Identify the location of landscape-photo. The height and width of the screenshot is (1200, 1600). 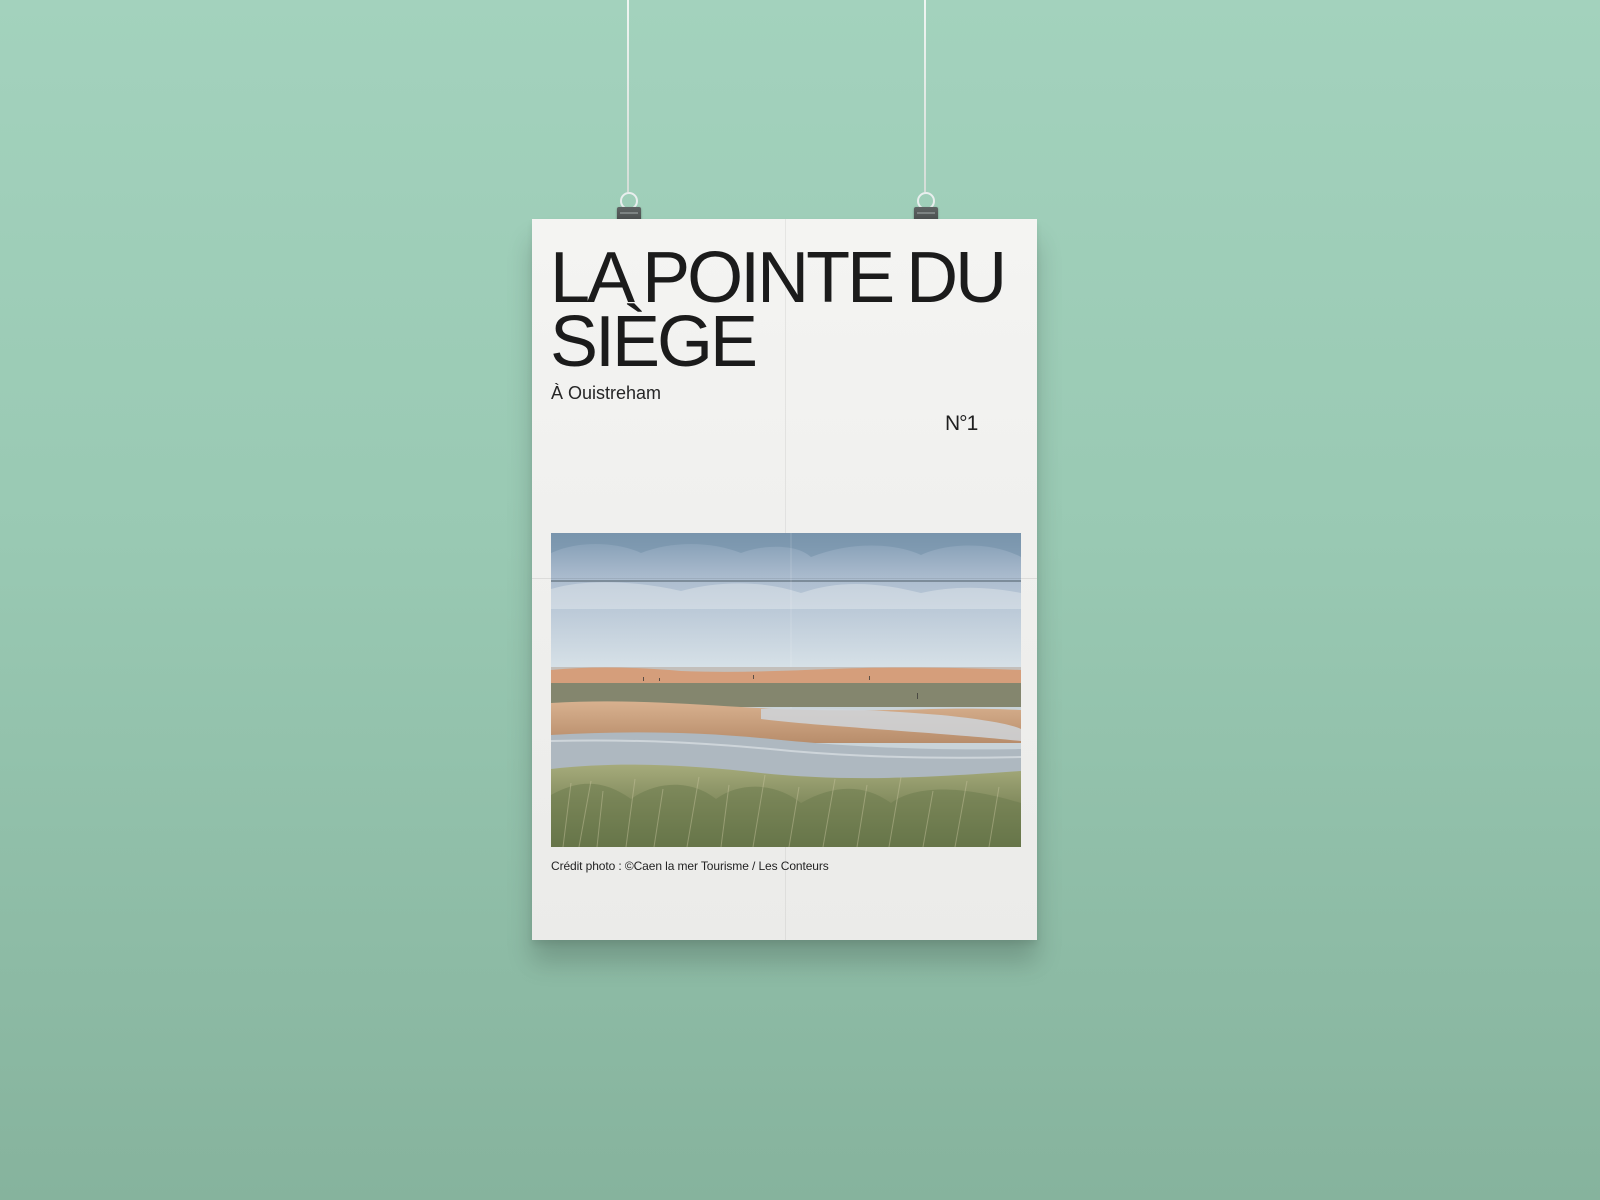
(786, 690).